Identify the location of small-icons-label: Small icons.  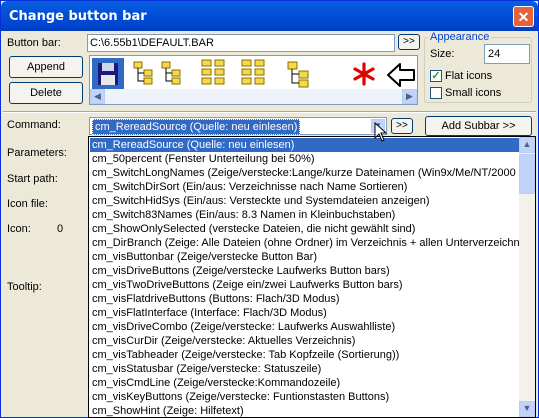
(473, 93).